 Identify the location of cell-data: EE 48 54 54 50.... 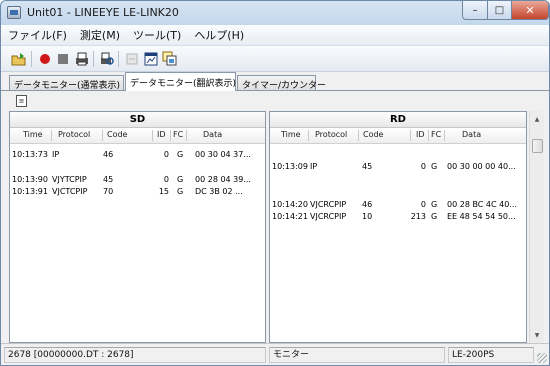
(481, 216).